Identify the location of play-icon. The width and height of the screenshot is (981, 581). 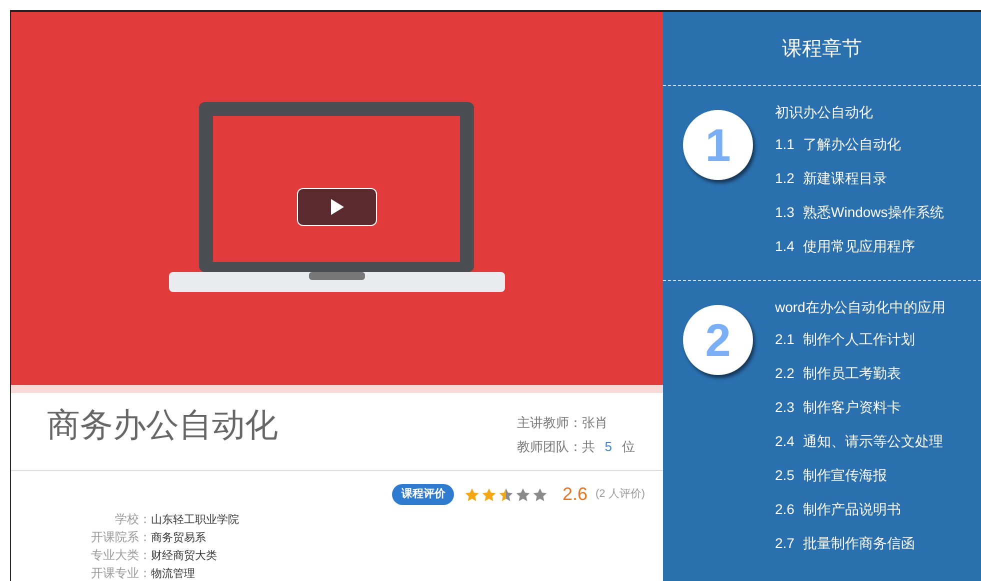
(337, 207).